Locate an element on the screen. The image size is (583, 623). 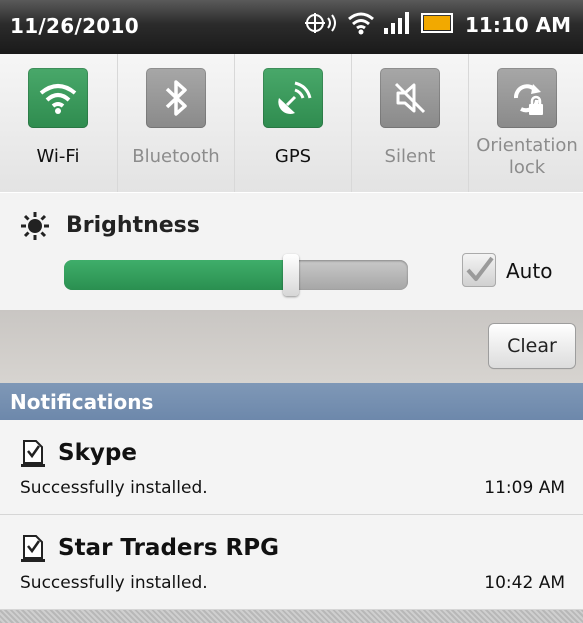
notification-title: Star Traders RPG is located at coordinates (169, 548).